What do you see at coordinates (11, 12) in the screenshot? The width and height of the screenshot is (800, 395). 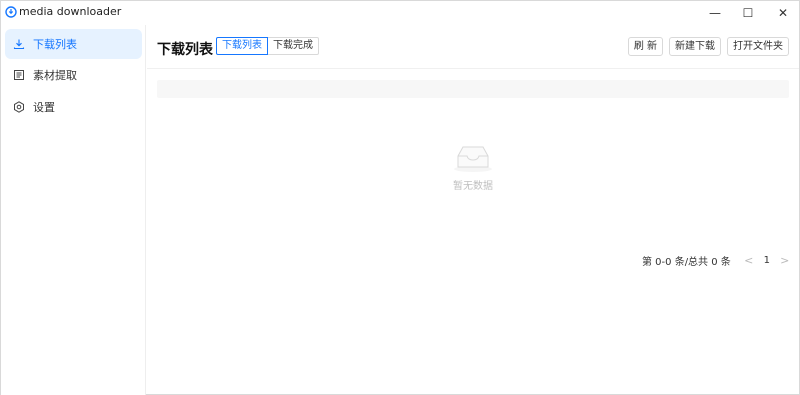 I see `app-logo-icon` at bounding box center [11, 12].